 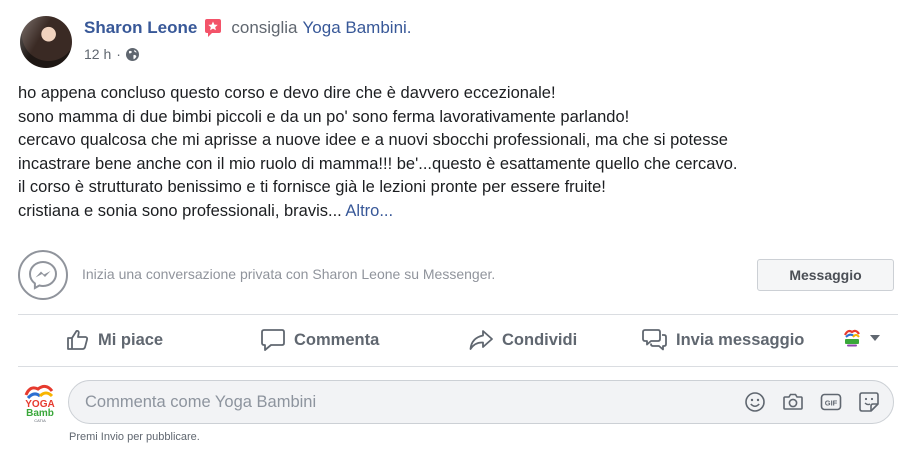 I want to click on send-message-label: Invia messaggio, so click(x=740, y=339).